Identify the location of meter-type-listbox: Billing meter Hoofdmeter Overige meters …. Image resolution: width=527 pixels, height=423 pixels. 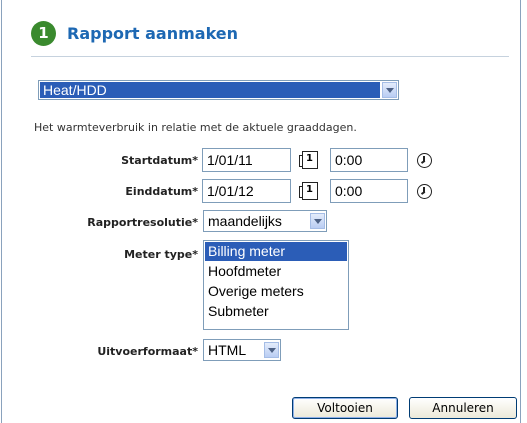
(276, 285).